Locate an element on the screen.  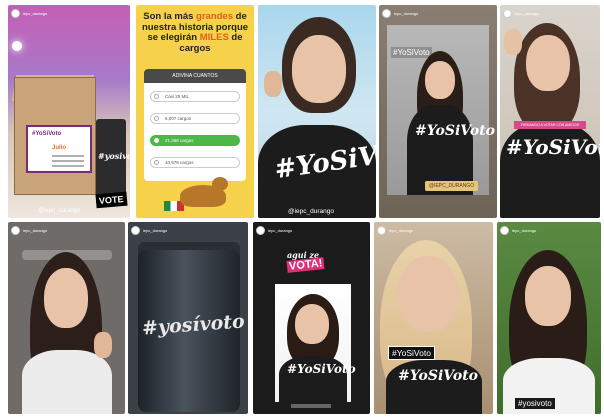
quiz-option: Casi 25 MIL is located at coordinates (195, 96).